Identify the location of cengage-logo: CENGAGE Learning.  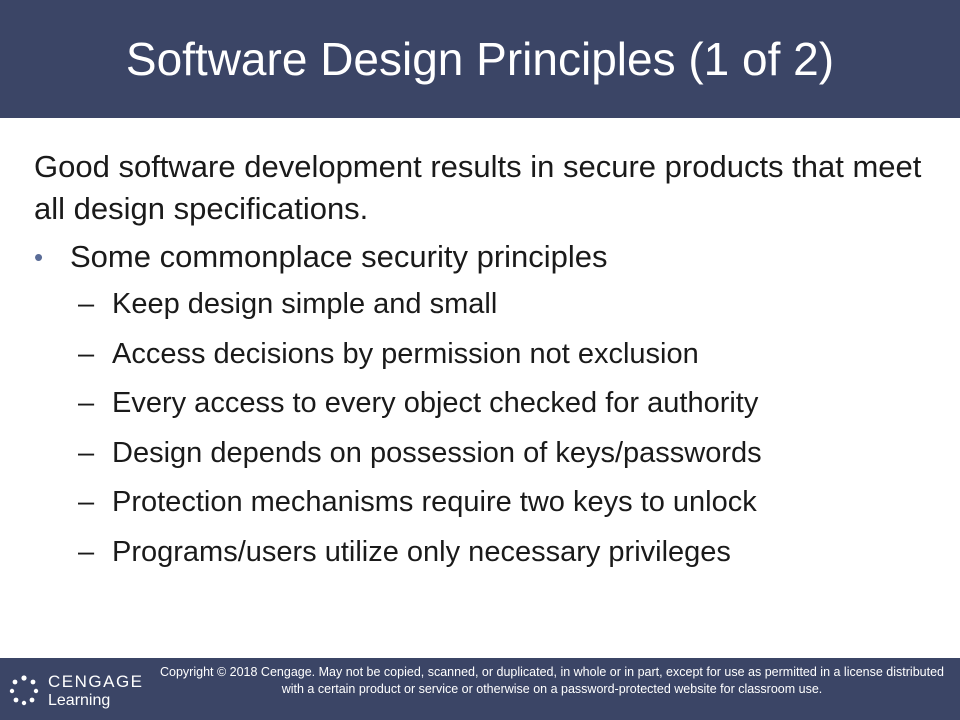
(78, 690).